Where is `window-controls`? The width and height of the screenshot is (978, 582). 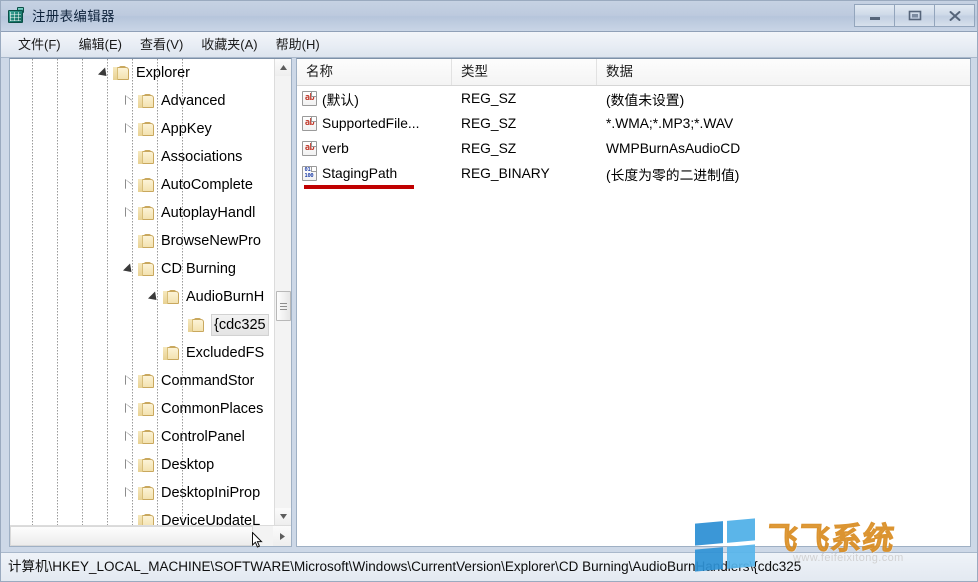 window-controls is located at coordinates (914, 15).